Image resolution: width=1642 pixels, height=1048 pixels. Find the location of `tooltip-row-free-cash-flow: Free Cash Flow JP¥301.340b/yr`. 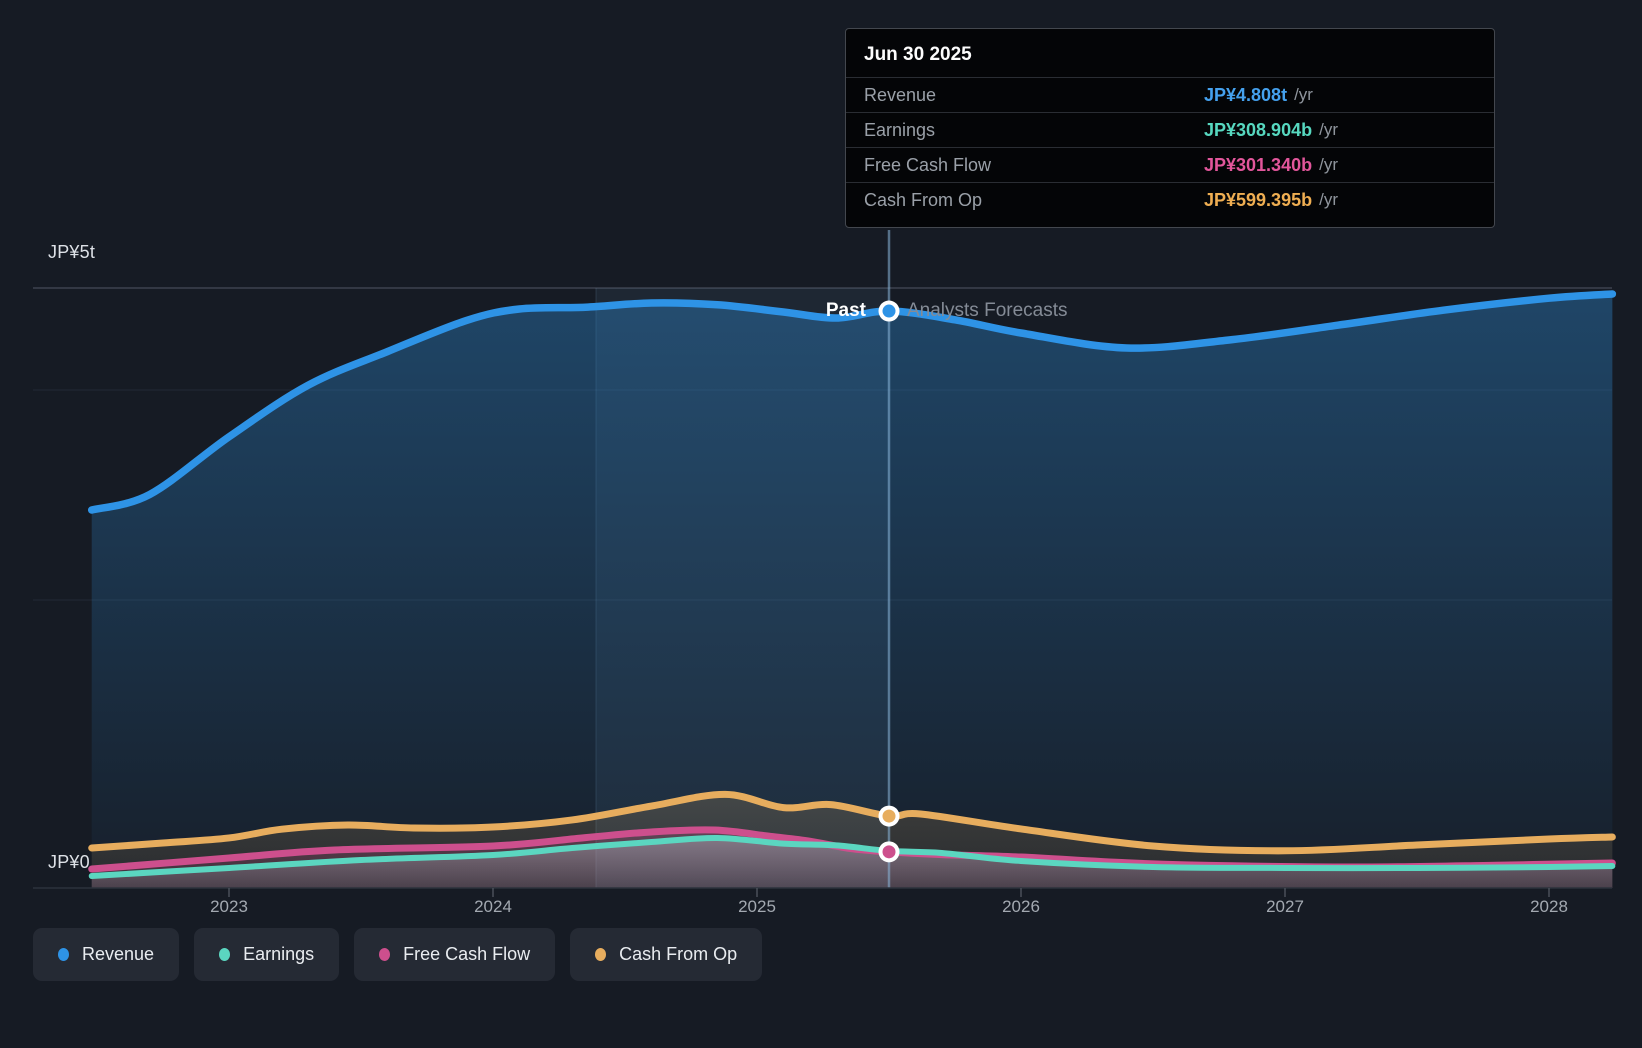

tooltip-row-free-cash-flow: Free Cash Flow JP¥301.340b/yr is located at coordinates (1170, 164).